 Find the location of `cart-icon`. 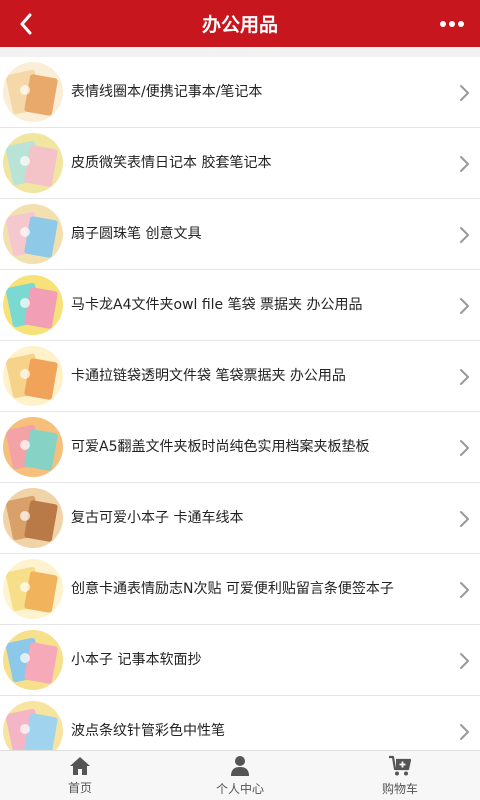

cart-icon is located at coordinates (400, 765).